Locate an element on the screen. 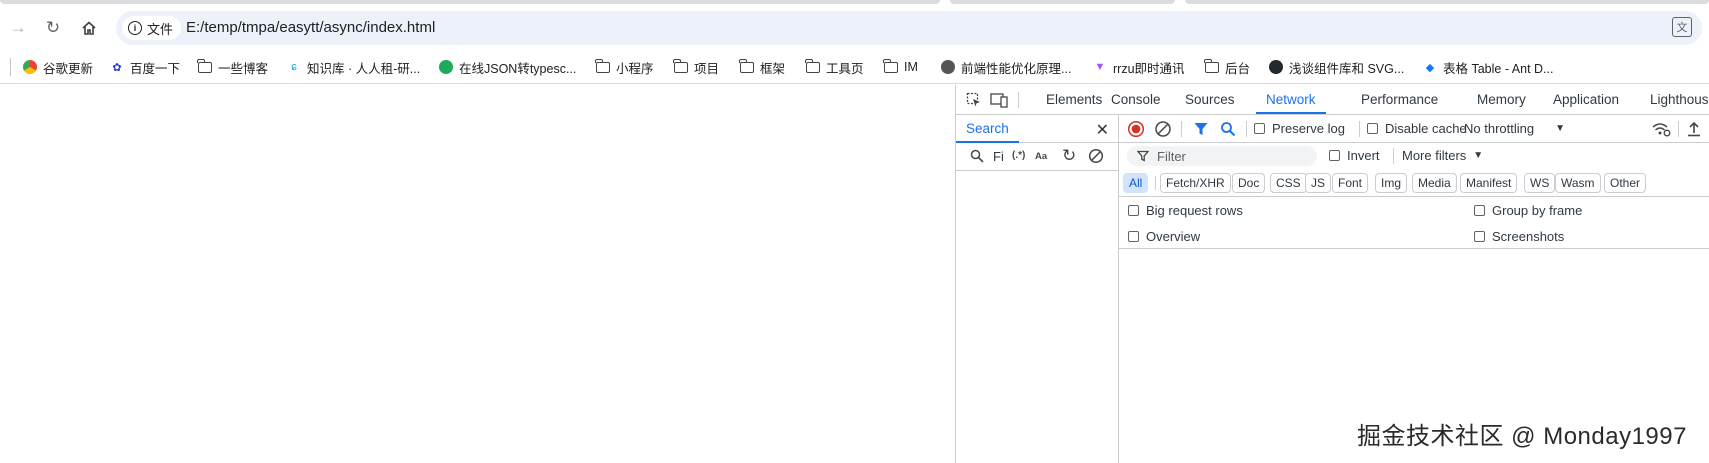 This screenshot has height=463, width=1709. inspect-element-icon is located at coordinates (974, 100).